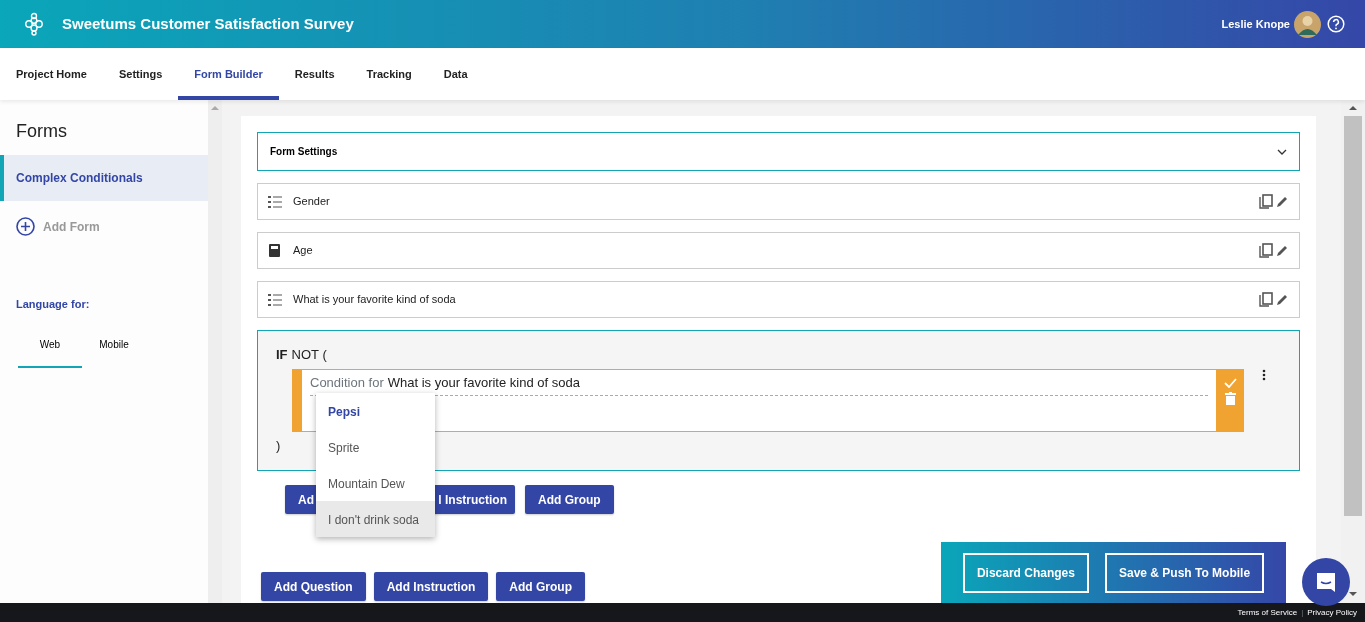 Image resolution: width=1365 pixels, height=622 pixels. What do you see at coordinates (208, 23) in the screenshot?
I see `app-title: Sweetums Customer Satisfaction Survey` at bounding box center [208, 23].